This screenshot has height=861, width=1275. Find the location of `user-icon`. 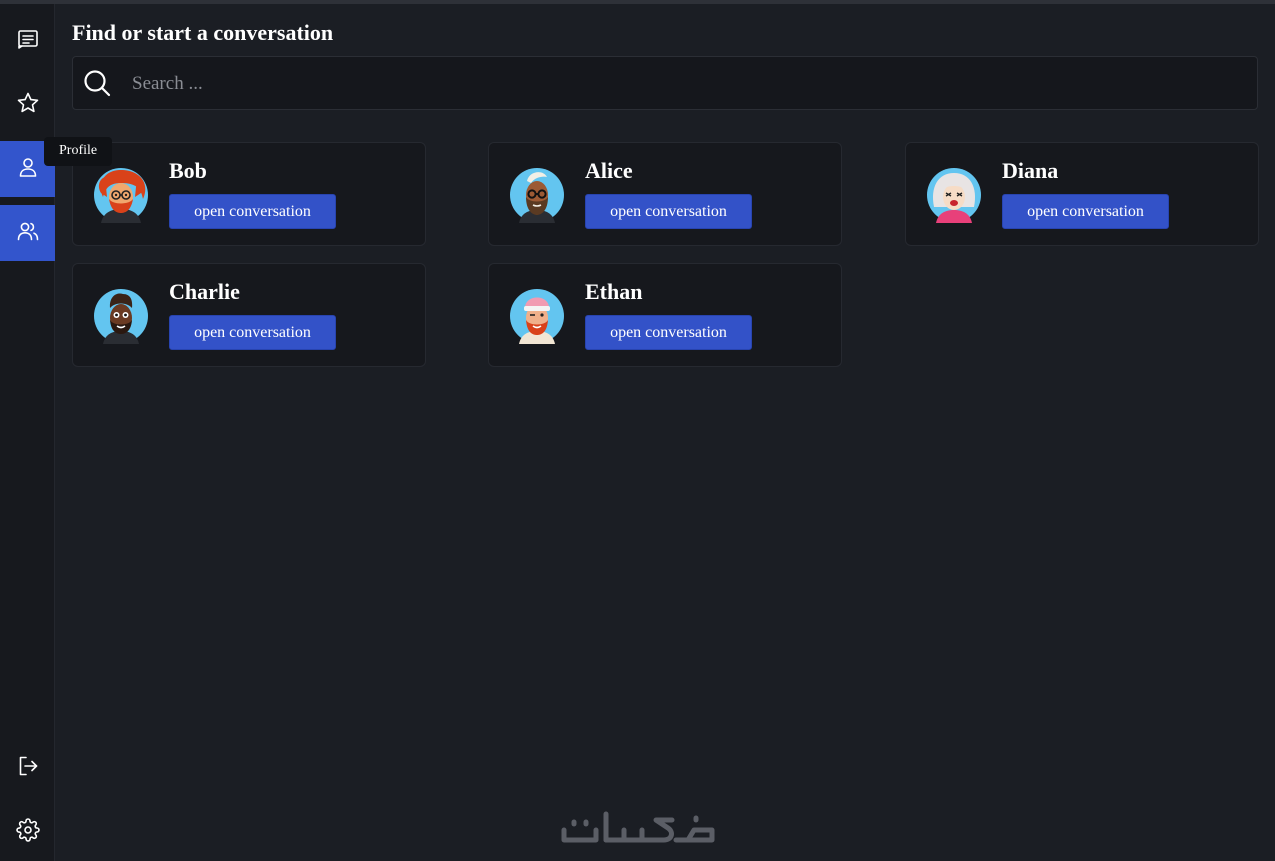

user-icon is located at coordinates (28, 169).